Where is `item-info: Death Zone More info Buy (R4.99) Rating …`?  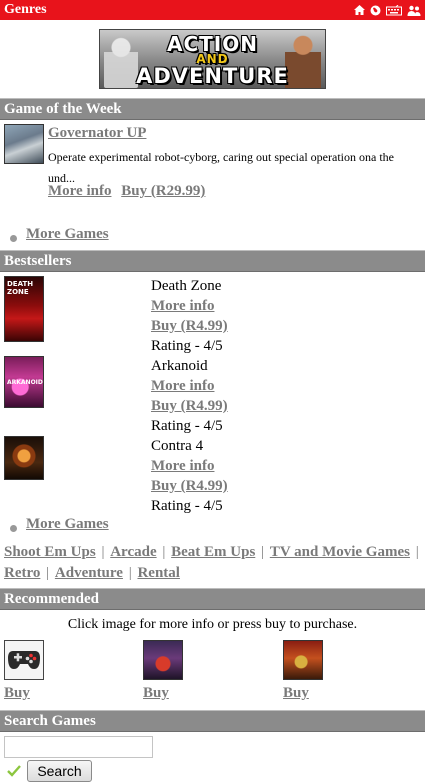 item-info: Death Zone More info Buy (R4.99) Rating … is located at coordinates (189, 316).